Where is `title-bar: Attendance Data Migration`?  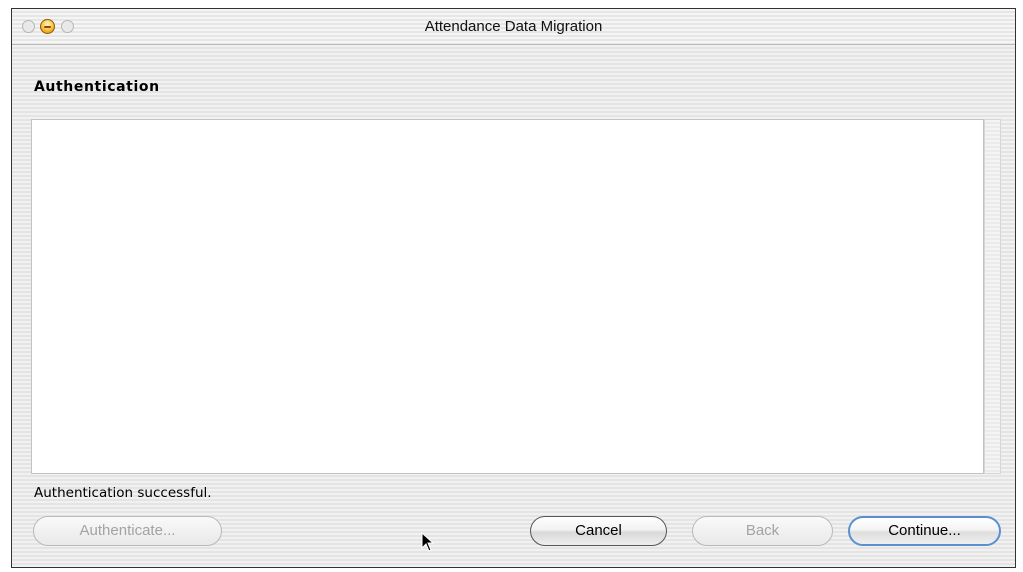
title-bar: Attendance Data Migration is located at coordinates (513, 27).